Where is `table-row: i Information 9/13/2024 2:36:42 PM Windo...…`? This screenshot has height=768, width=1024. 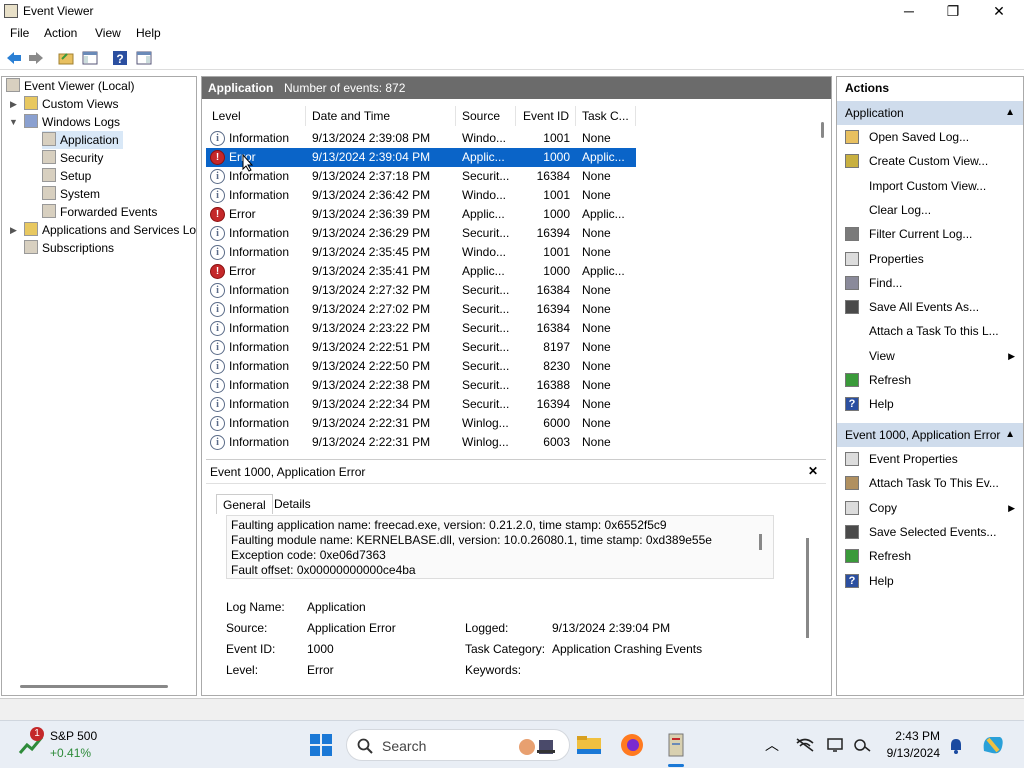
table-row: i Information 9/13/2024 2:36:42 PM Windo...… is located at coordinates (421, 195).